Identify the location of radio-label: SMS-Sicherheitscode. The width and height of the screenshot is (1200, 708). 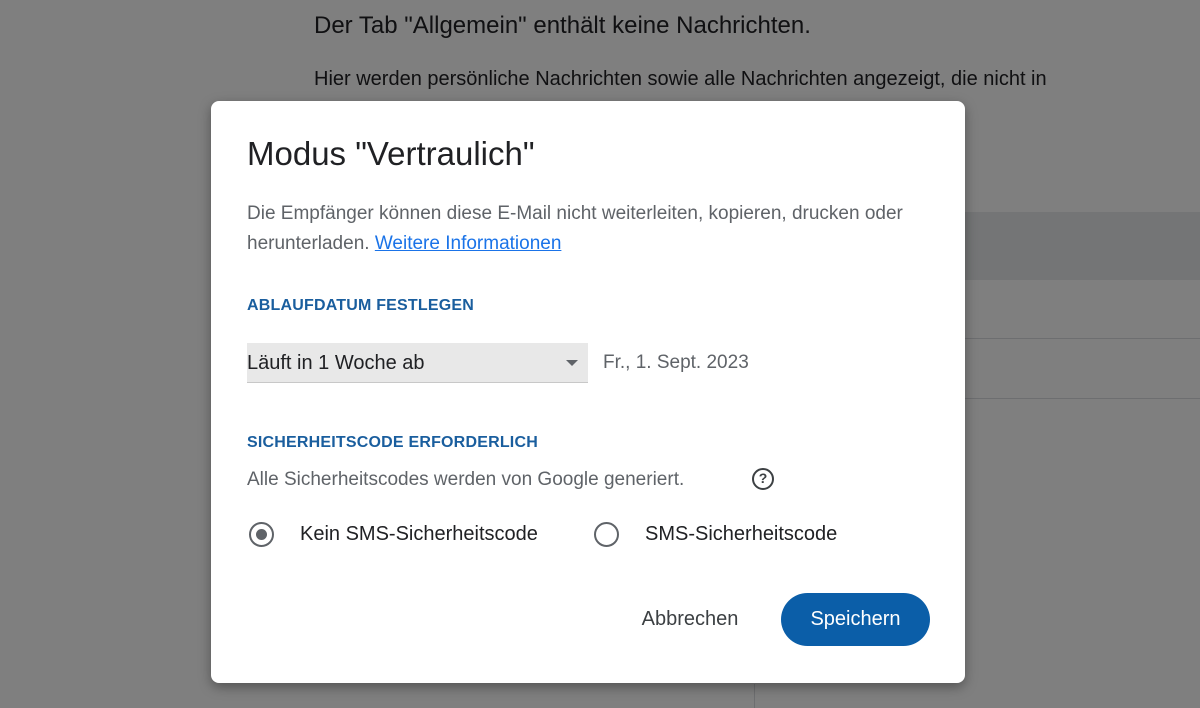
(741, 534).